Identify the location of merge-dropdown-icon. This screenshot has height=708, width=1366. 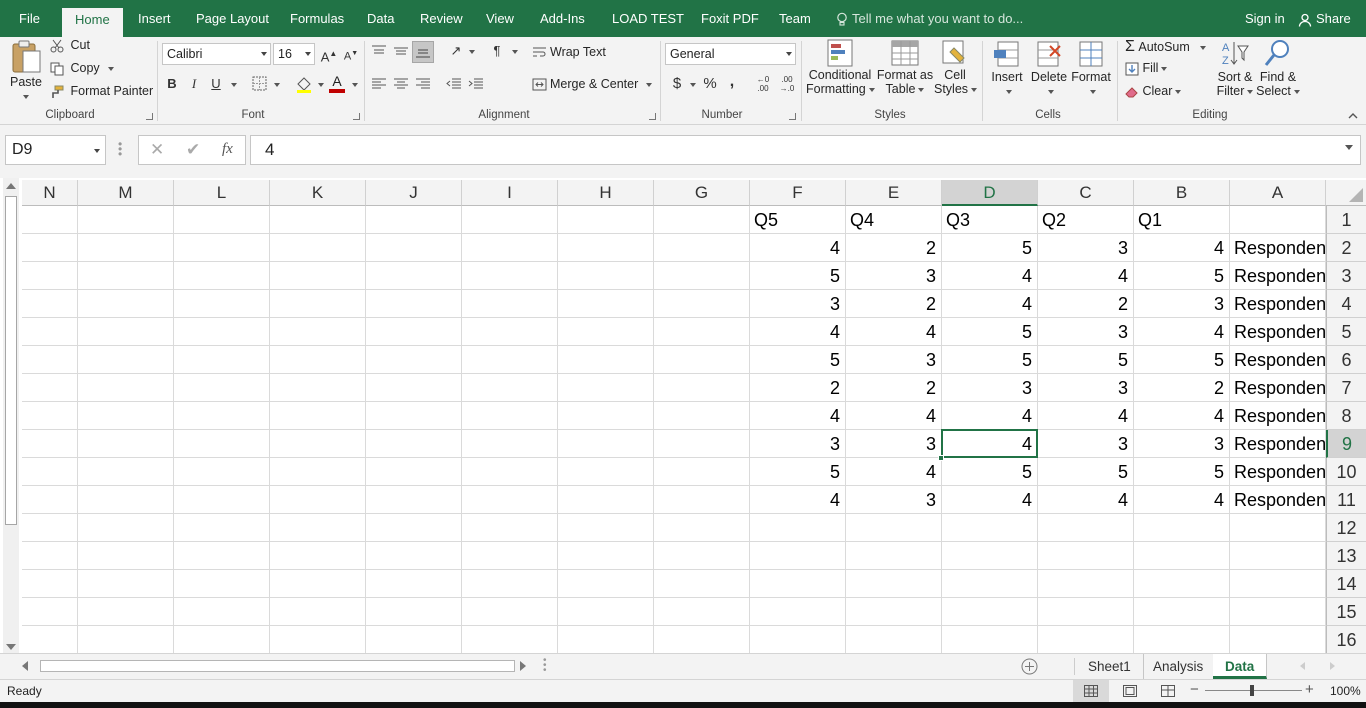
(649, 84).